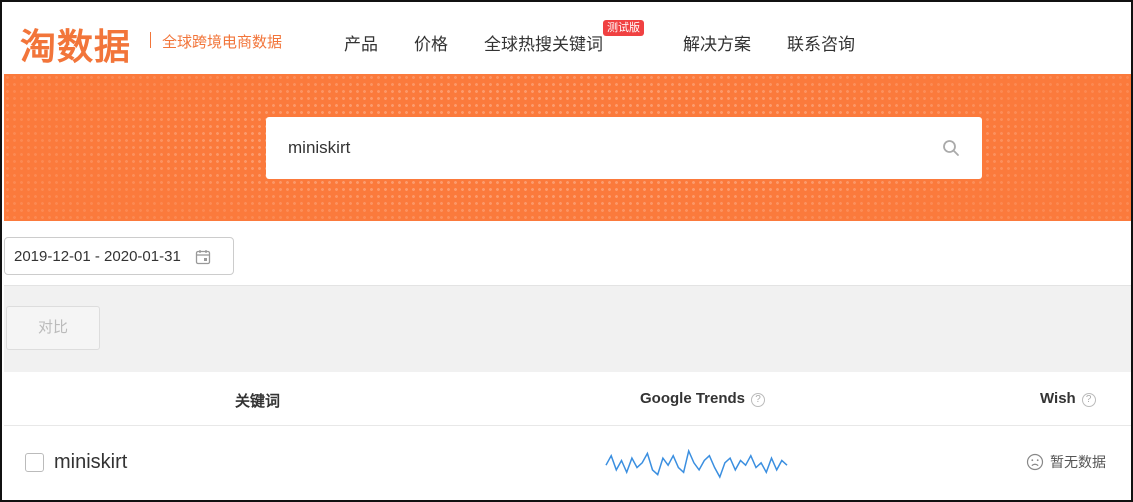 Image resolution: width=1133 pixels, height=502 pixels. I want to click on column-header-keyword: 关键词, so click(257, 400).